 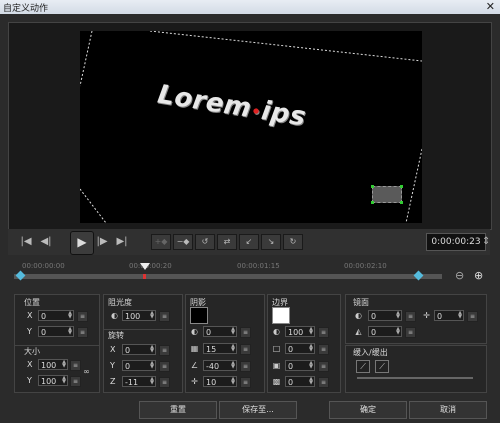 I want to click on shadow-distance-value: 10, so click(x=211, y=382).